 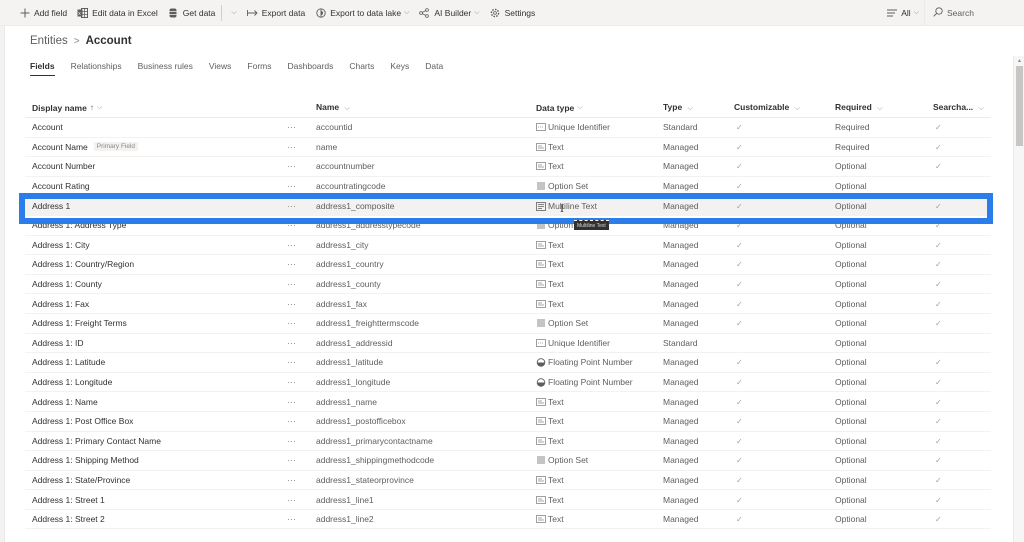 What do you see at coordinates (597, 108) in the screenshot?
I see `column-header-data-type: Data type ⌵` at bounding box center [597, 108].